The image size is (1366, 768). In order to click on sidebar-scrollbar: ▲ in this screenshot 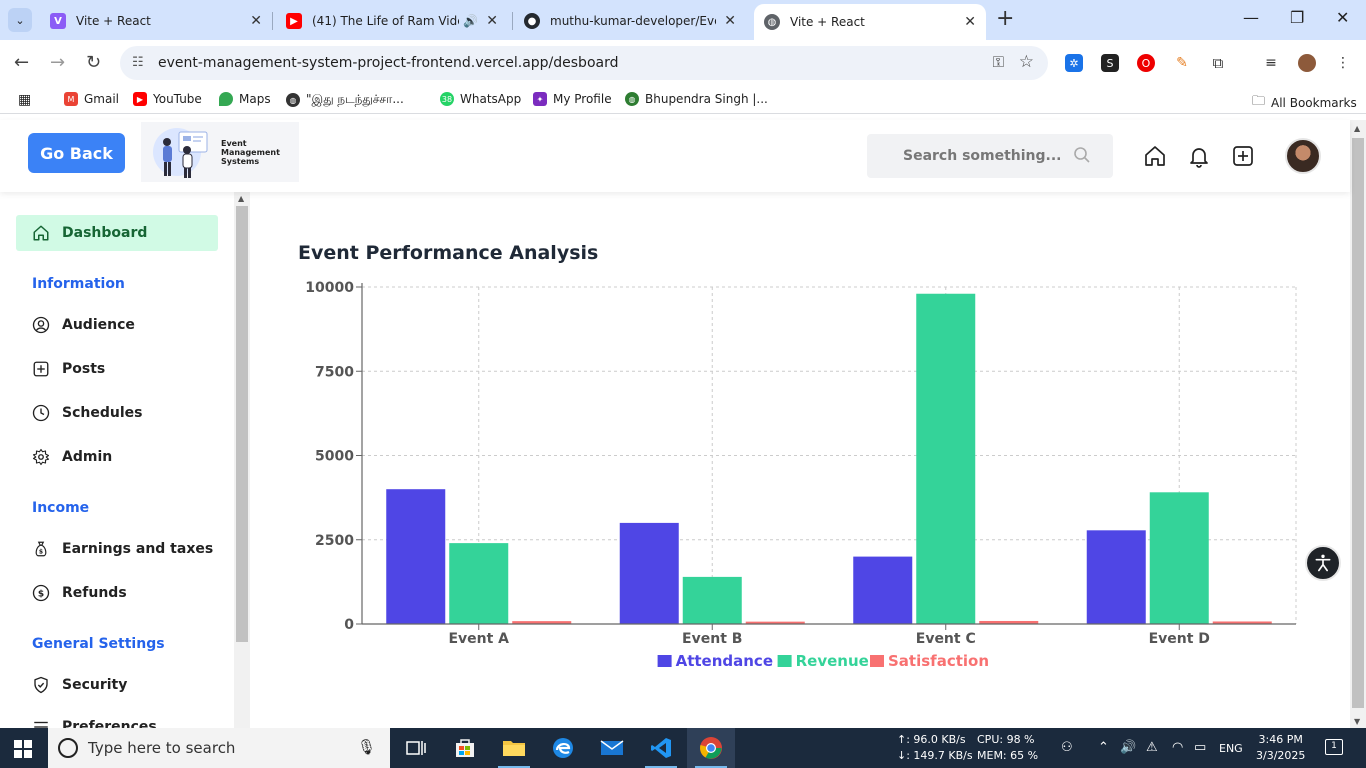, I will do `click(242, 460)`.